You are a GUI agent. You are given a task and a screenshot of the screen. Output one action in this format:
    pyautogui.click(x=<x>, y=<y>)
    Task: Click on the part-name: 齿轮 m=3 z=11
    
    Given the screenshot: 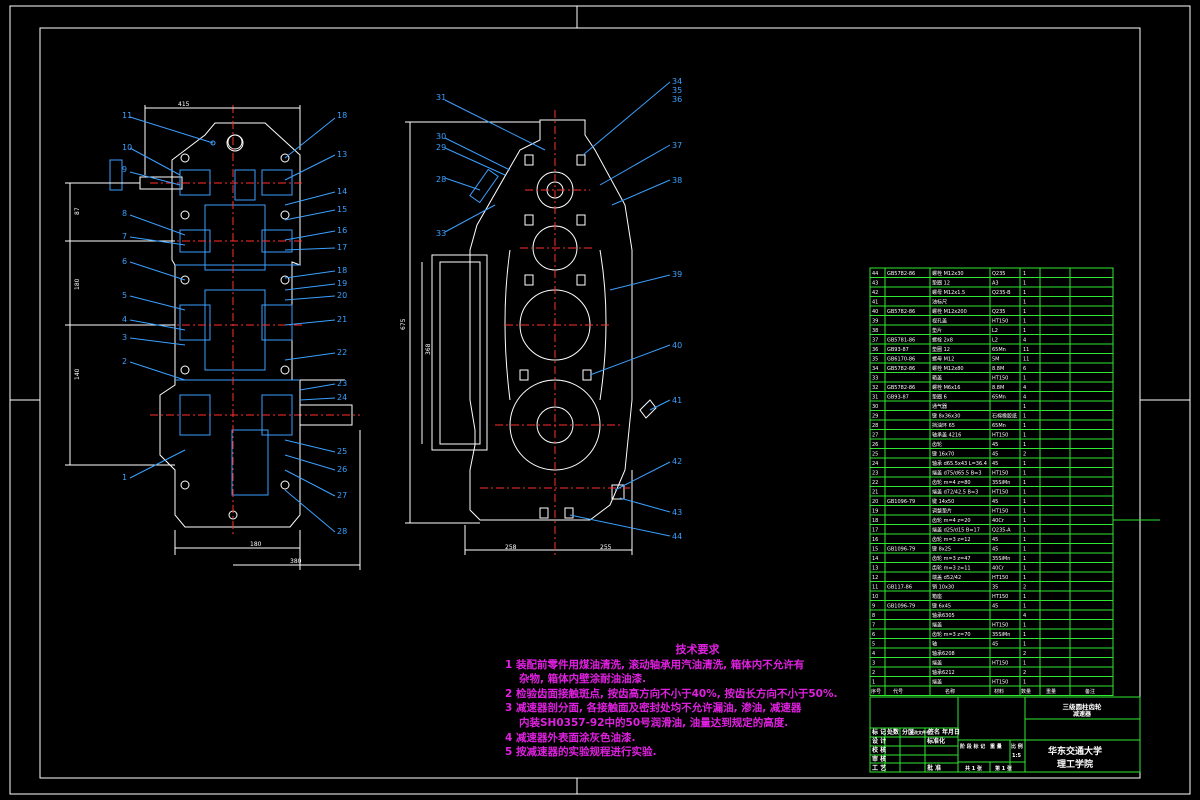 What is the action you would take?
    pyautogui.click(x=951, y=568)
    